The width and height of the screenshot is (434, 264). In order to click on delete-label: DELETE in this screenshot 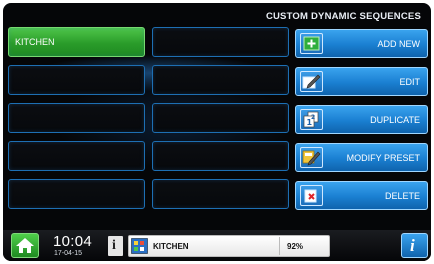, I will do `click(402, 196)`.